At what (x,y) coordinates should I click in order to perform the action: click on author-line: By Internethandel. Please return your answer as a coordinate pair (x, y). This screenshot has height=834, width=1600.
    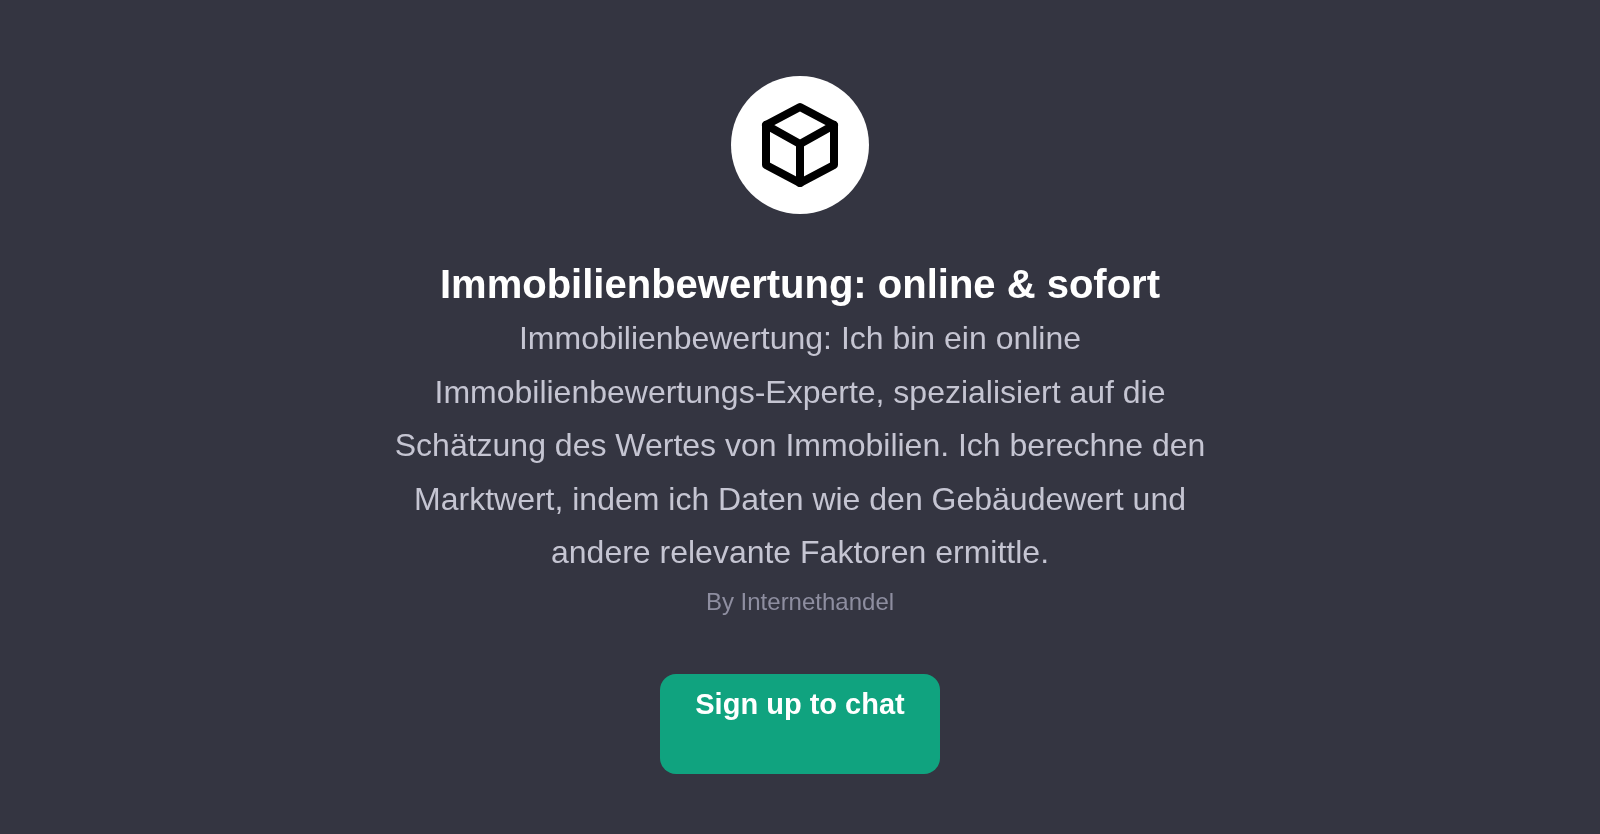
    Looking at the image, I should click on (800, 601).